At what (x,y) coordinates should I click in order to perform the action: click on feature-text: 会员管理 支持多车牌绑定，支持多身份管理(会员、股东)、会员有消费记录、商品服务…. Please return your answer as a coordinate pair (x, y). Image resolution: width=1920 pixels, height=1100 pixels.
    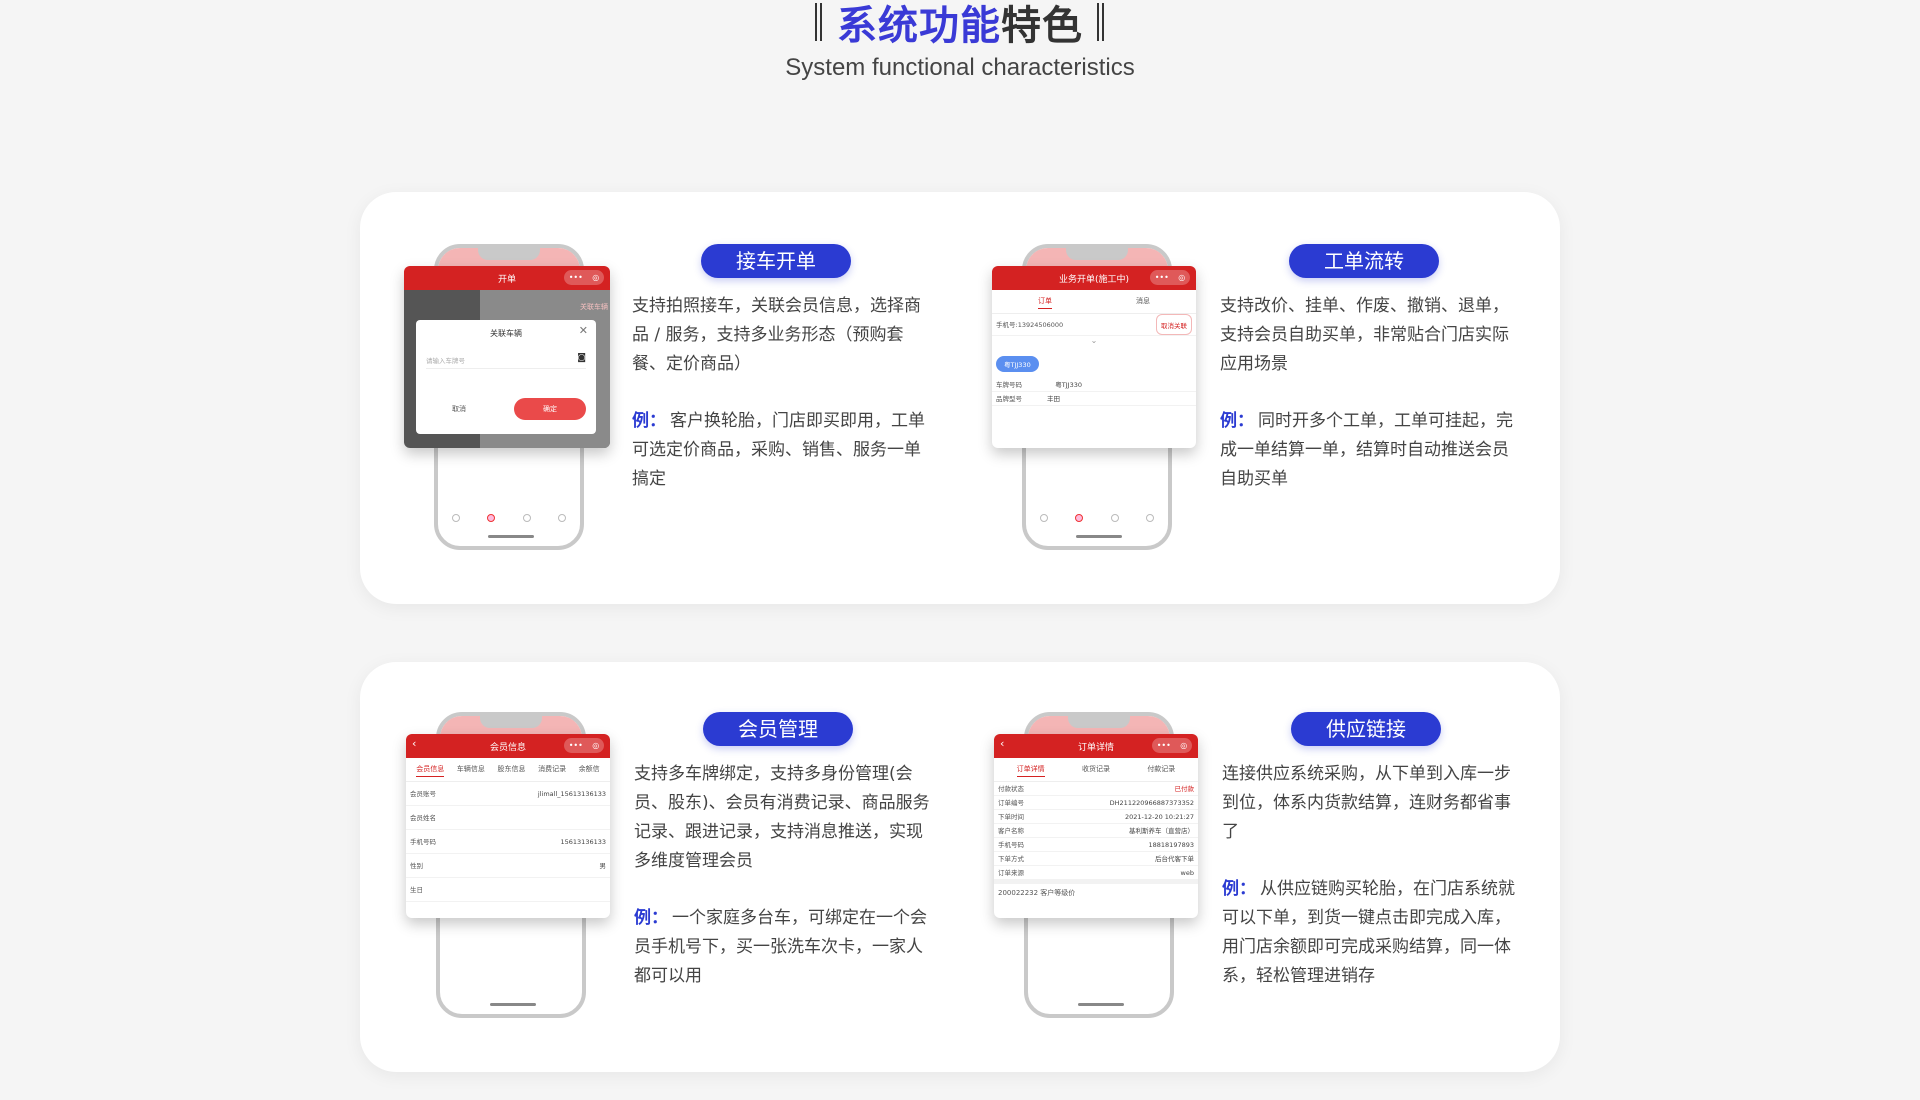
    Looking at the image, I should click on (784, 851).